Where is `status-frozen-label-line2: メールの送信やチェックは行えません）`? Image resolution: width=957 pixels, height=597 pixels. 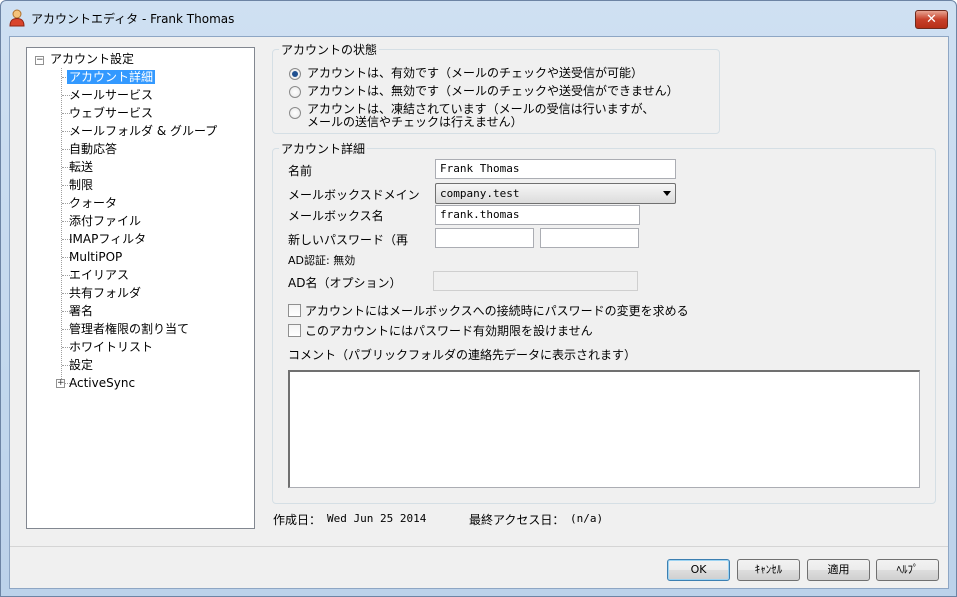 status-frozen-label-line2: メールの送信やチェックは行えません） is located at coordinates (415, 122).